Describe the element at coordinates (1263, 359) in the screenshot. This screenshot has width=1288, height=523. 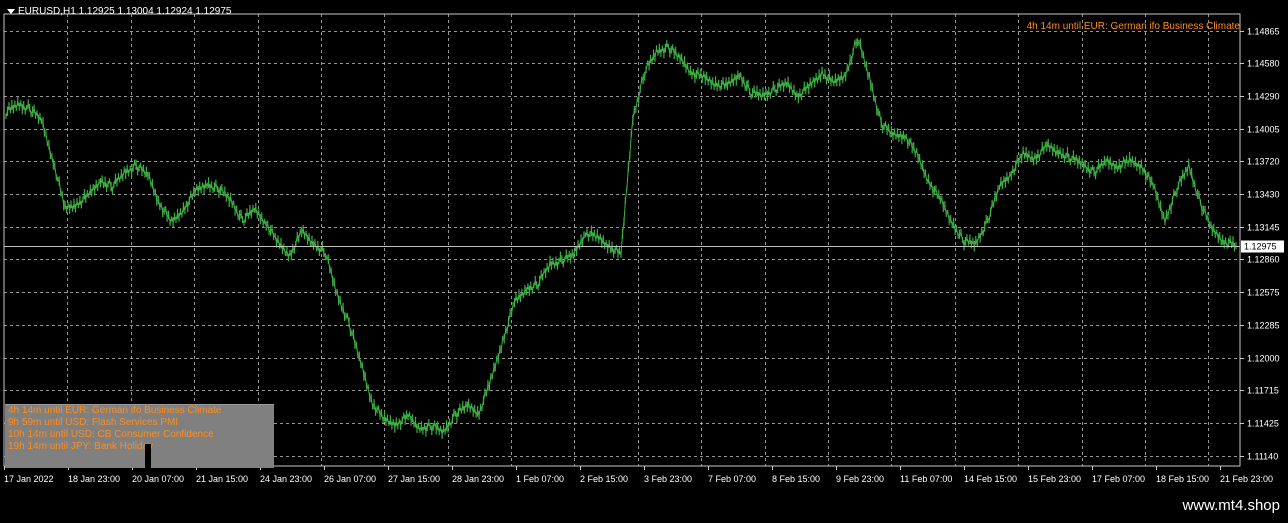
I see `price-tick-label: 1.12000` at that location.